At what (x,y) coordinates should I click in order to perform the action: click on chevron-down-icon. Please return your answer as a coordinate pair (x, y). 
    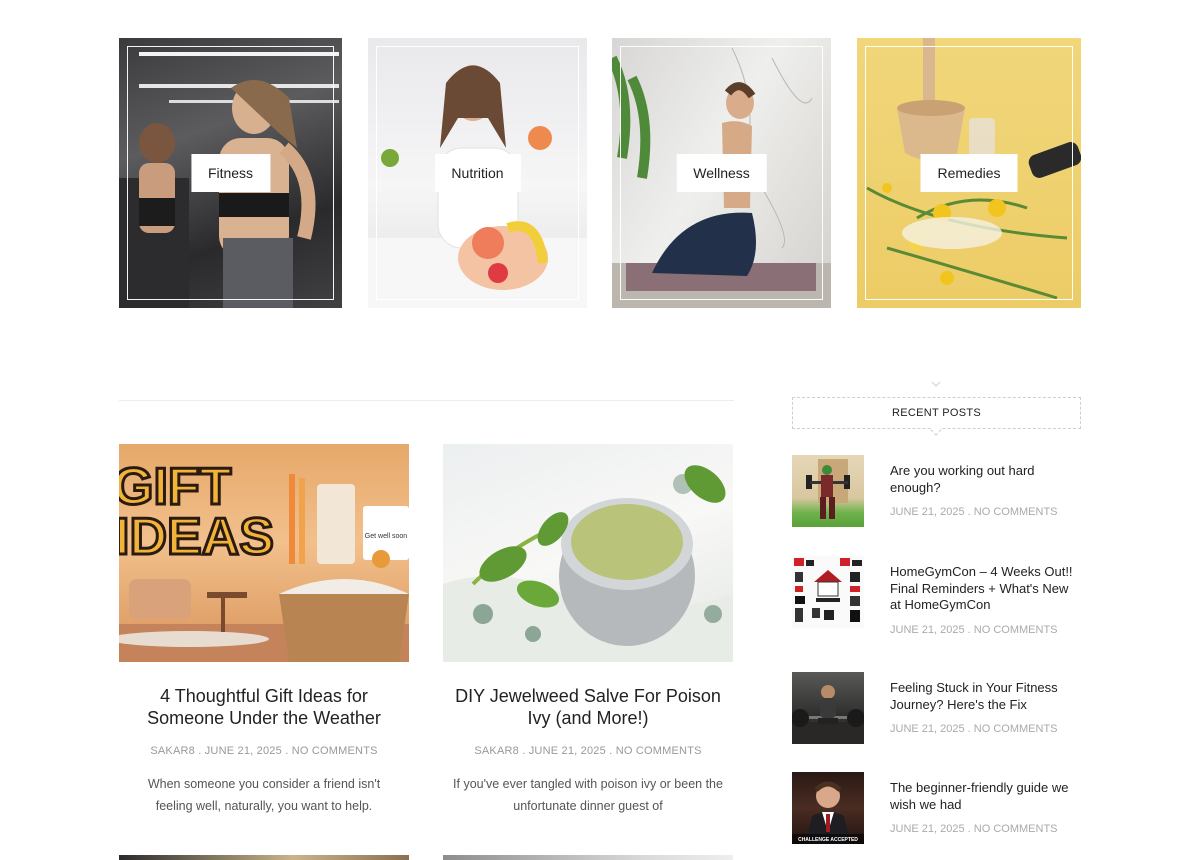
    Looking at the image, I should click on (936, 384).